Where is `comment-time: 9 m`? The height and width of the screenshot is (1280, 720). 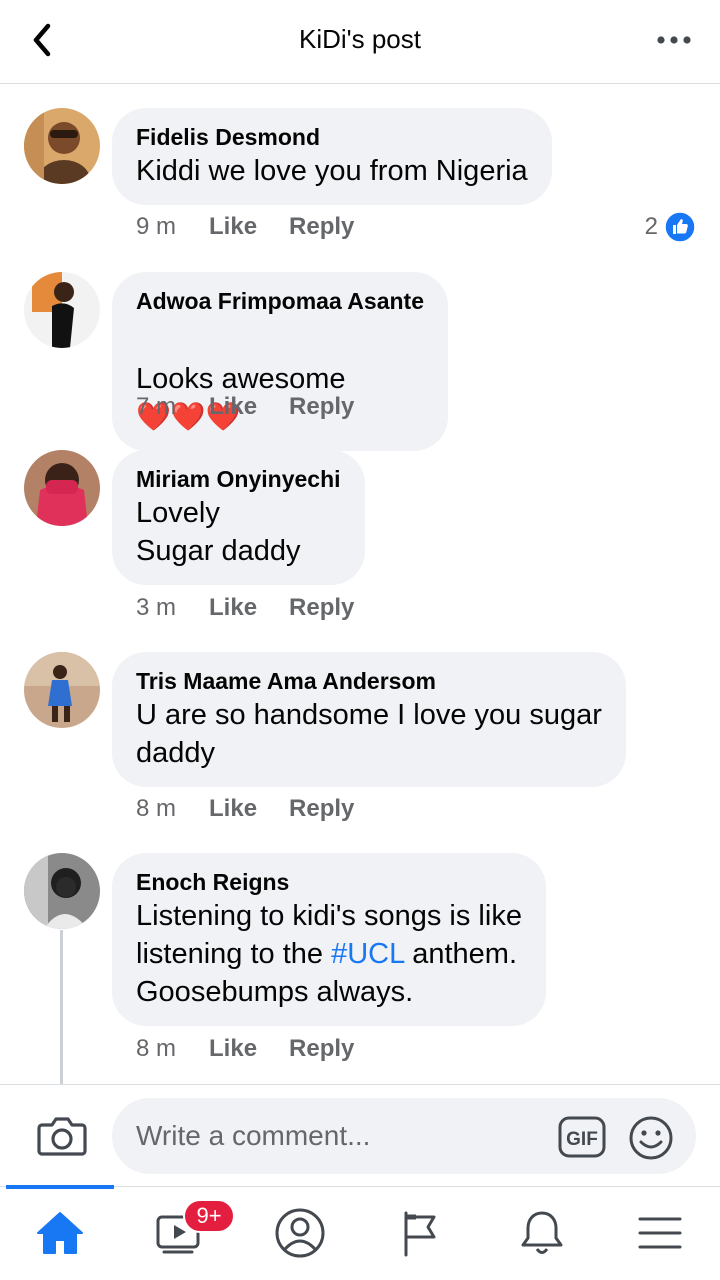
comment-time: 9 m is located at coordinates (156, 227).